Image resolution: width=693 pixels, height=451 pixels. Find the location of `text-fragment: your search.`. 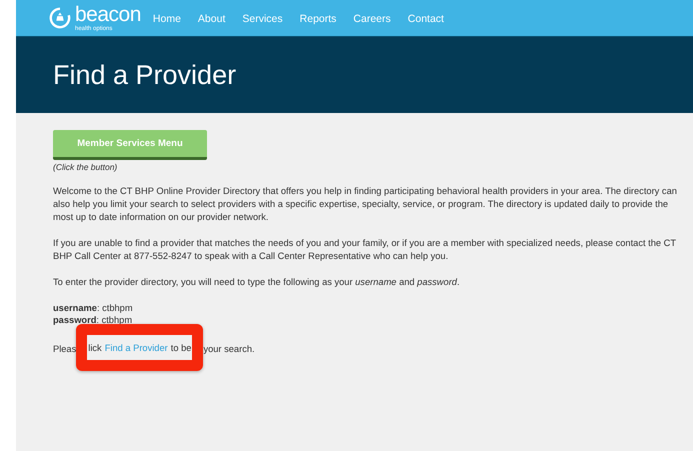

text-fragment: your search. is located at coordinates (229, 349).